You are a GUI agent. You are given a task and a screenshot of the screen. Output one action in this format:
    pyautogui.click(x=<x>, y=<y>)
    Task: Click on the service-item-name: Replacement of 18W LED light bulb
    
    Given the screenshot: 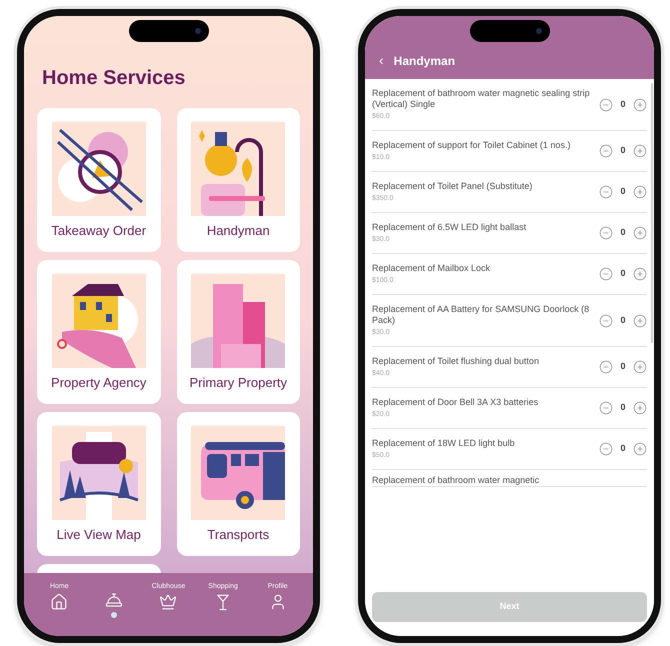 What is the action you would take?
    pyautogui.click(x=444, y=443)
    